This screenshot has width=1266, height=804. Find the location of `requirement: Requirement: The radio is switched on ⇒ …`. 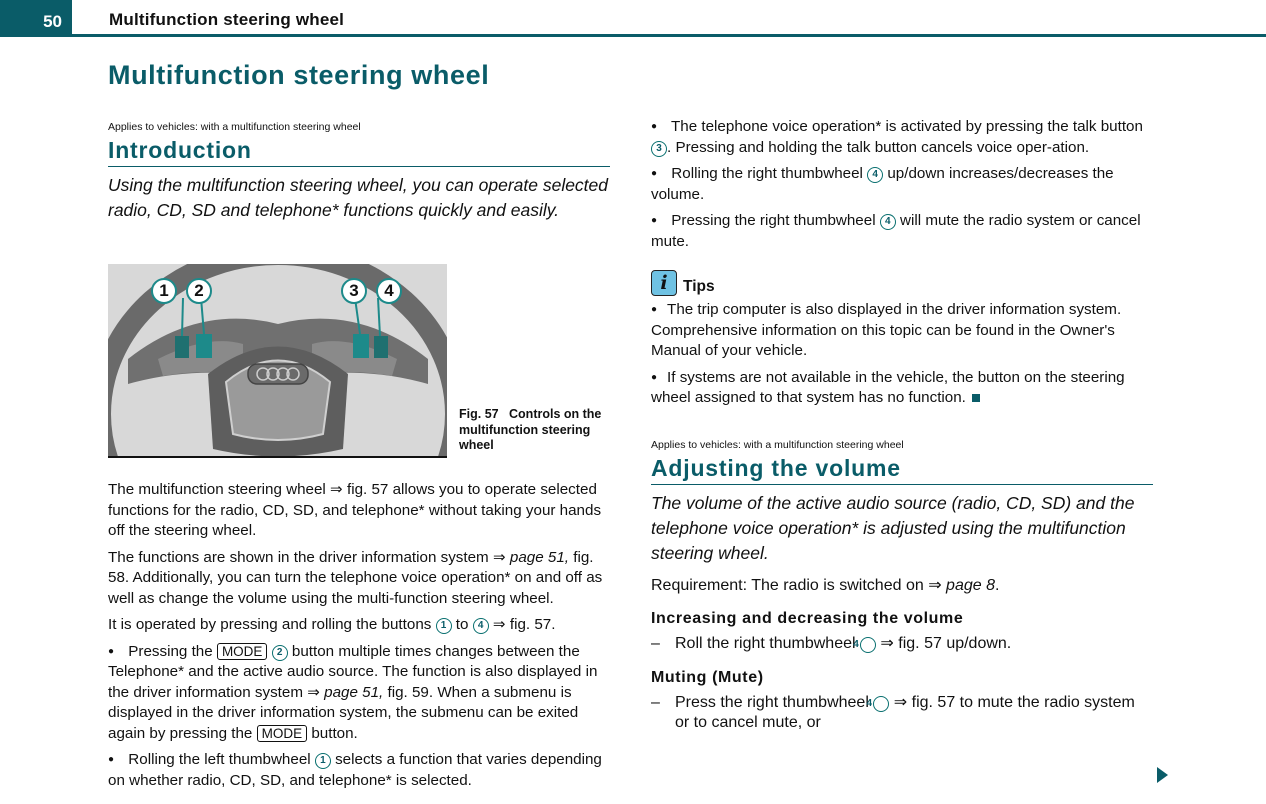

requirement: Requirement: The radio is switched on ⇒ … is located at coordinates (825, 585).